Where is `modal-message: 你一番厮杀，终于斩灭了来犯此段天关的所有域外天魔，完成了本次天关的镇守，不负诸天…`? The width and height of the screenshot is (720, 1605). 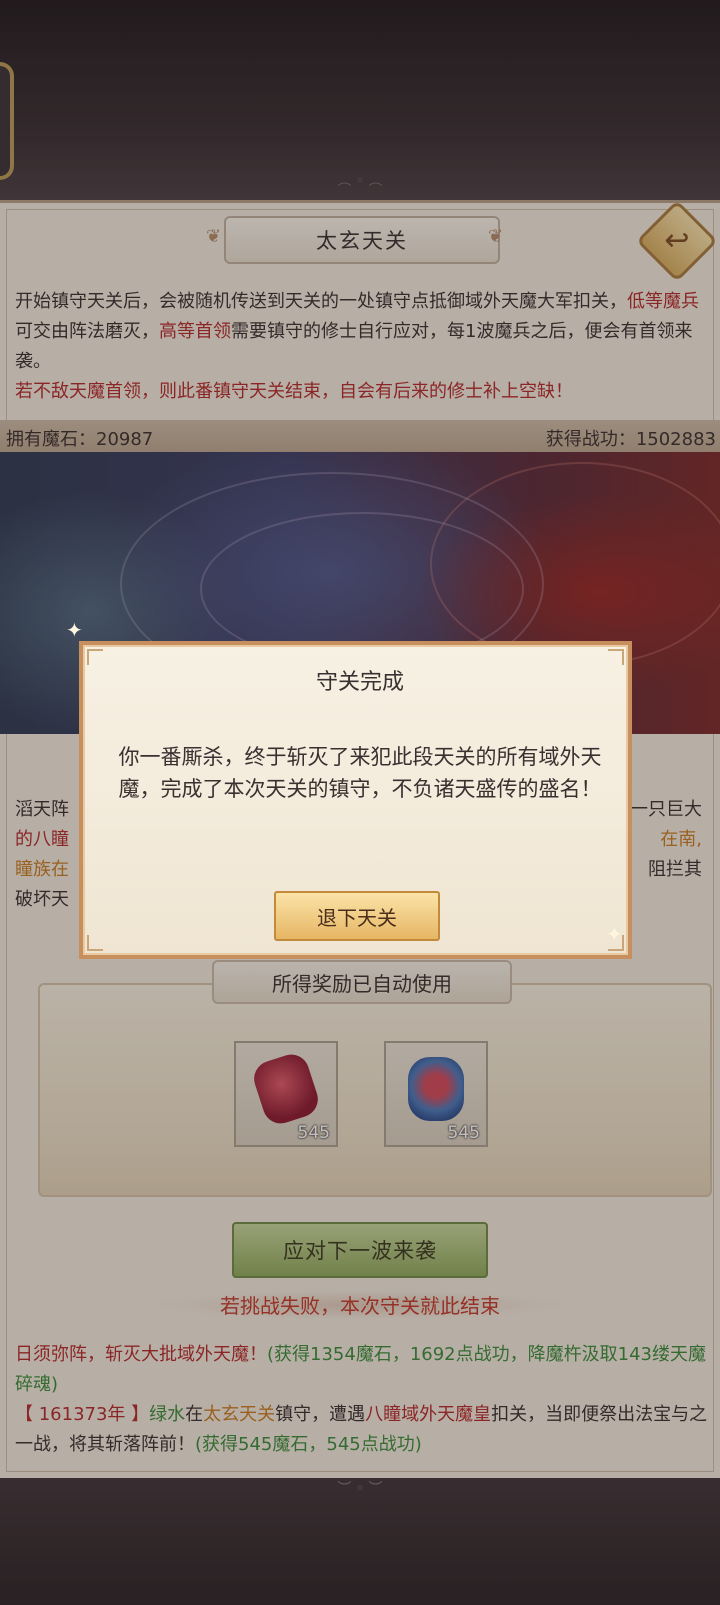 modal-message: 你一番厮杀，终于斩灭了来犯此段天关的所有域外天魔，完成了本次天关的镇守，不负诸天… is located at coordinates (360, 773).